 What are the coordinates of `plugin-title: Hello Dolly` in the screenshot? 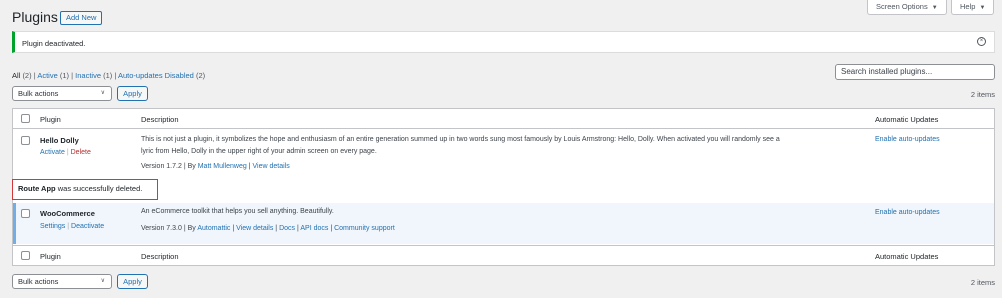 It's located at (59, 140).